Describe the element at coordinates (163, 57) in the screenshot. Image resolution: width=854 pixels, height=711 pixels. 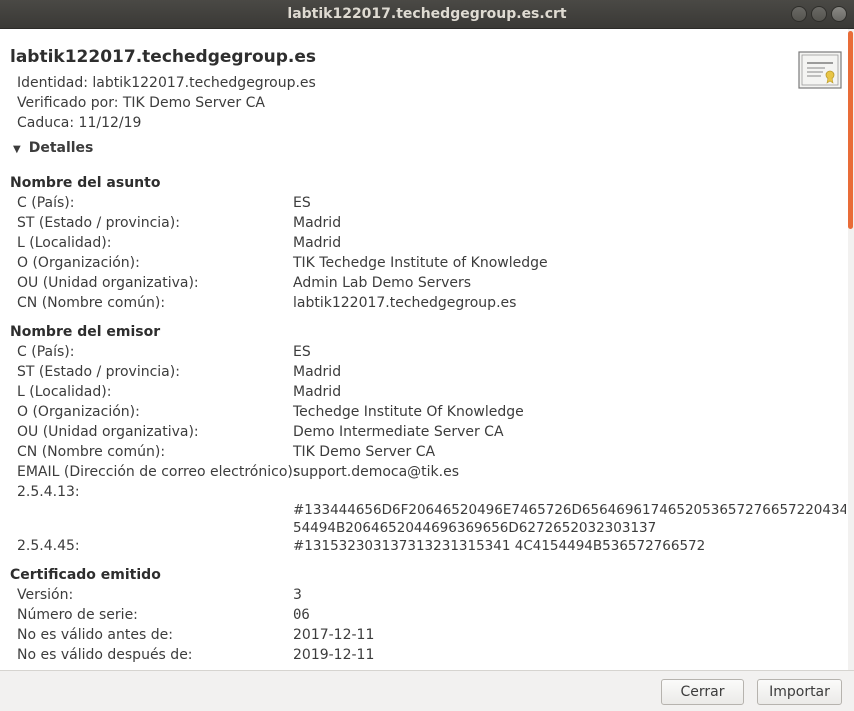
I see `page-title: labtik122017.techedgegroup.es` at that location.